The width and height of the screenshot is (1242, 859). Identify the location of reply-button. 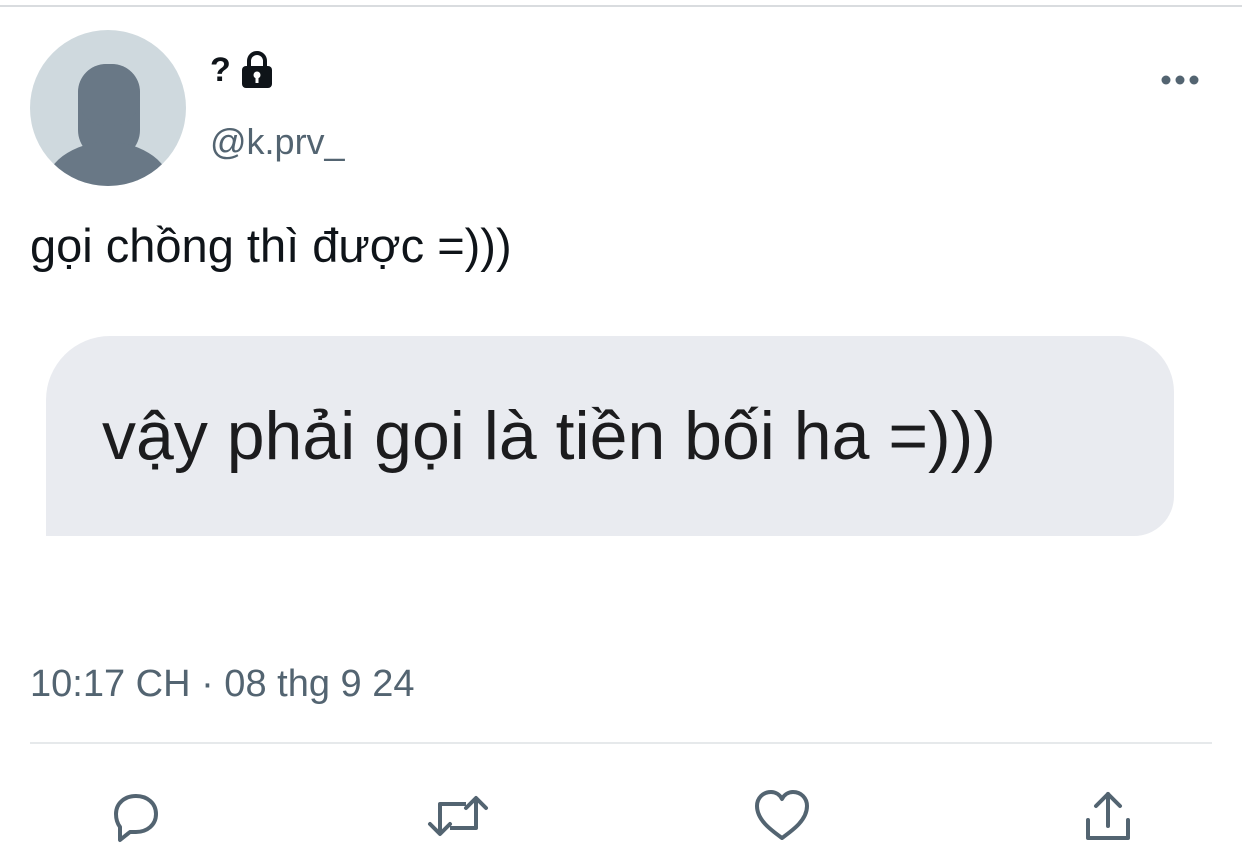
(136, 816).